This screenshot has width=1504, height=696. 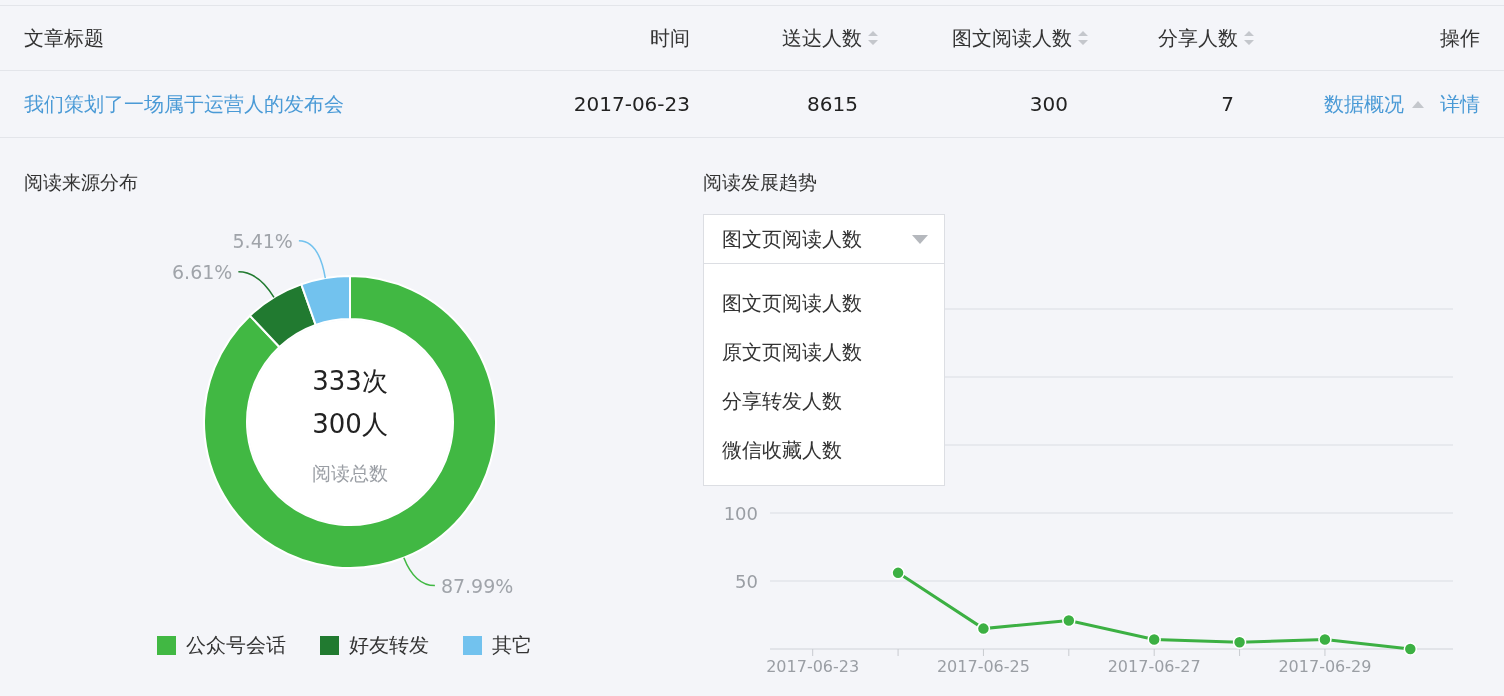 I want to click on reader-count: 300人, so click(x=350, y=424).